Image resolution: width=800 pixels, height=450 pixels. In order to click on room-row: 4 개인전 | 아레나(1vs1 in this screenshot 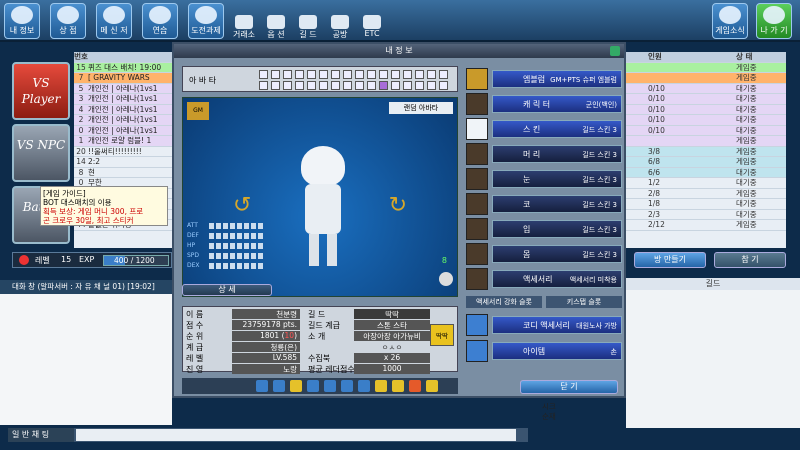, I will do `click(125, 109)`.